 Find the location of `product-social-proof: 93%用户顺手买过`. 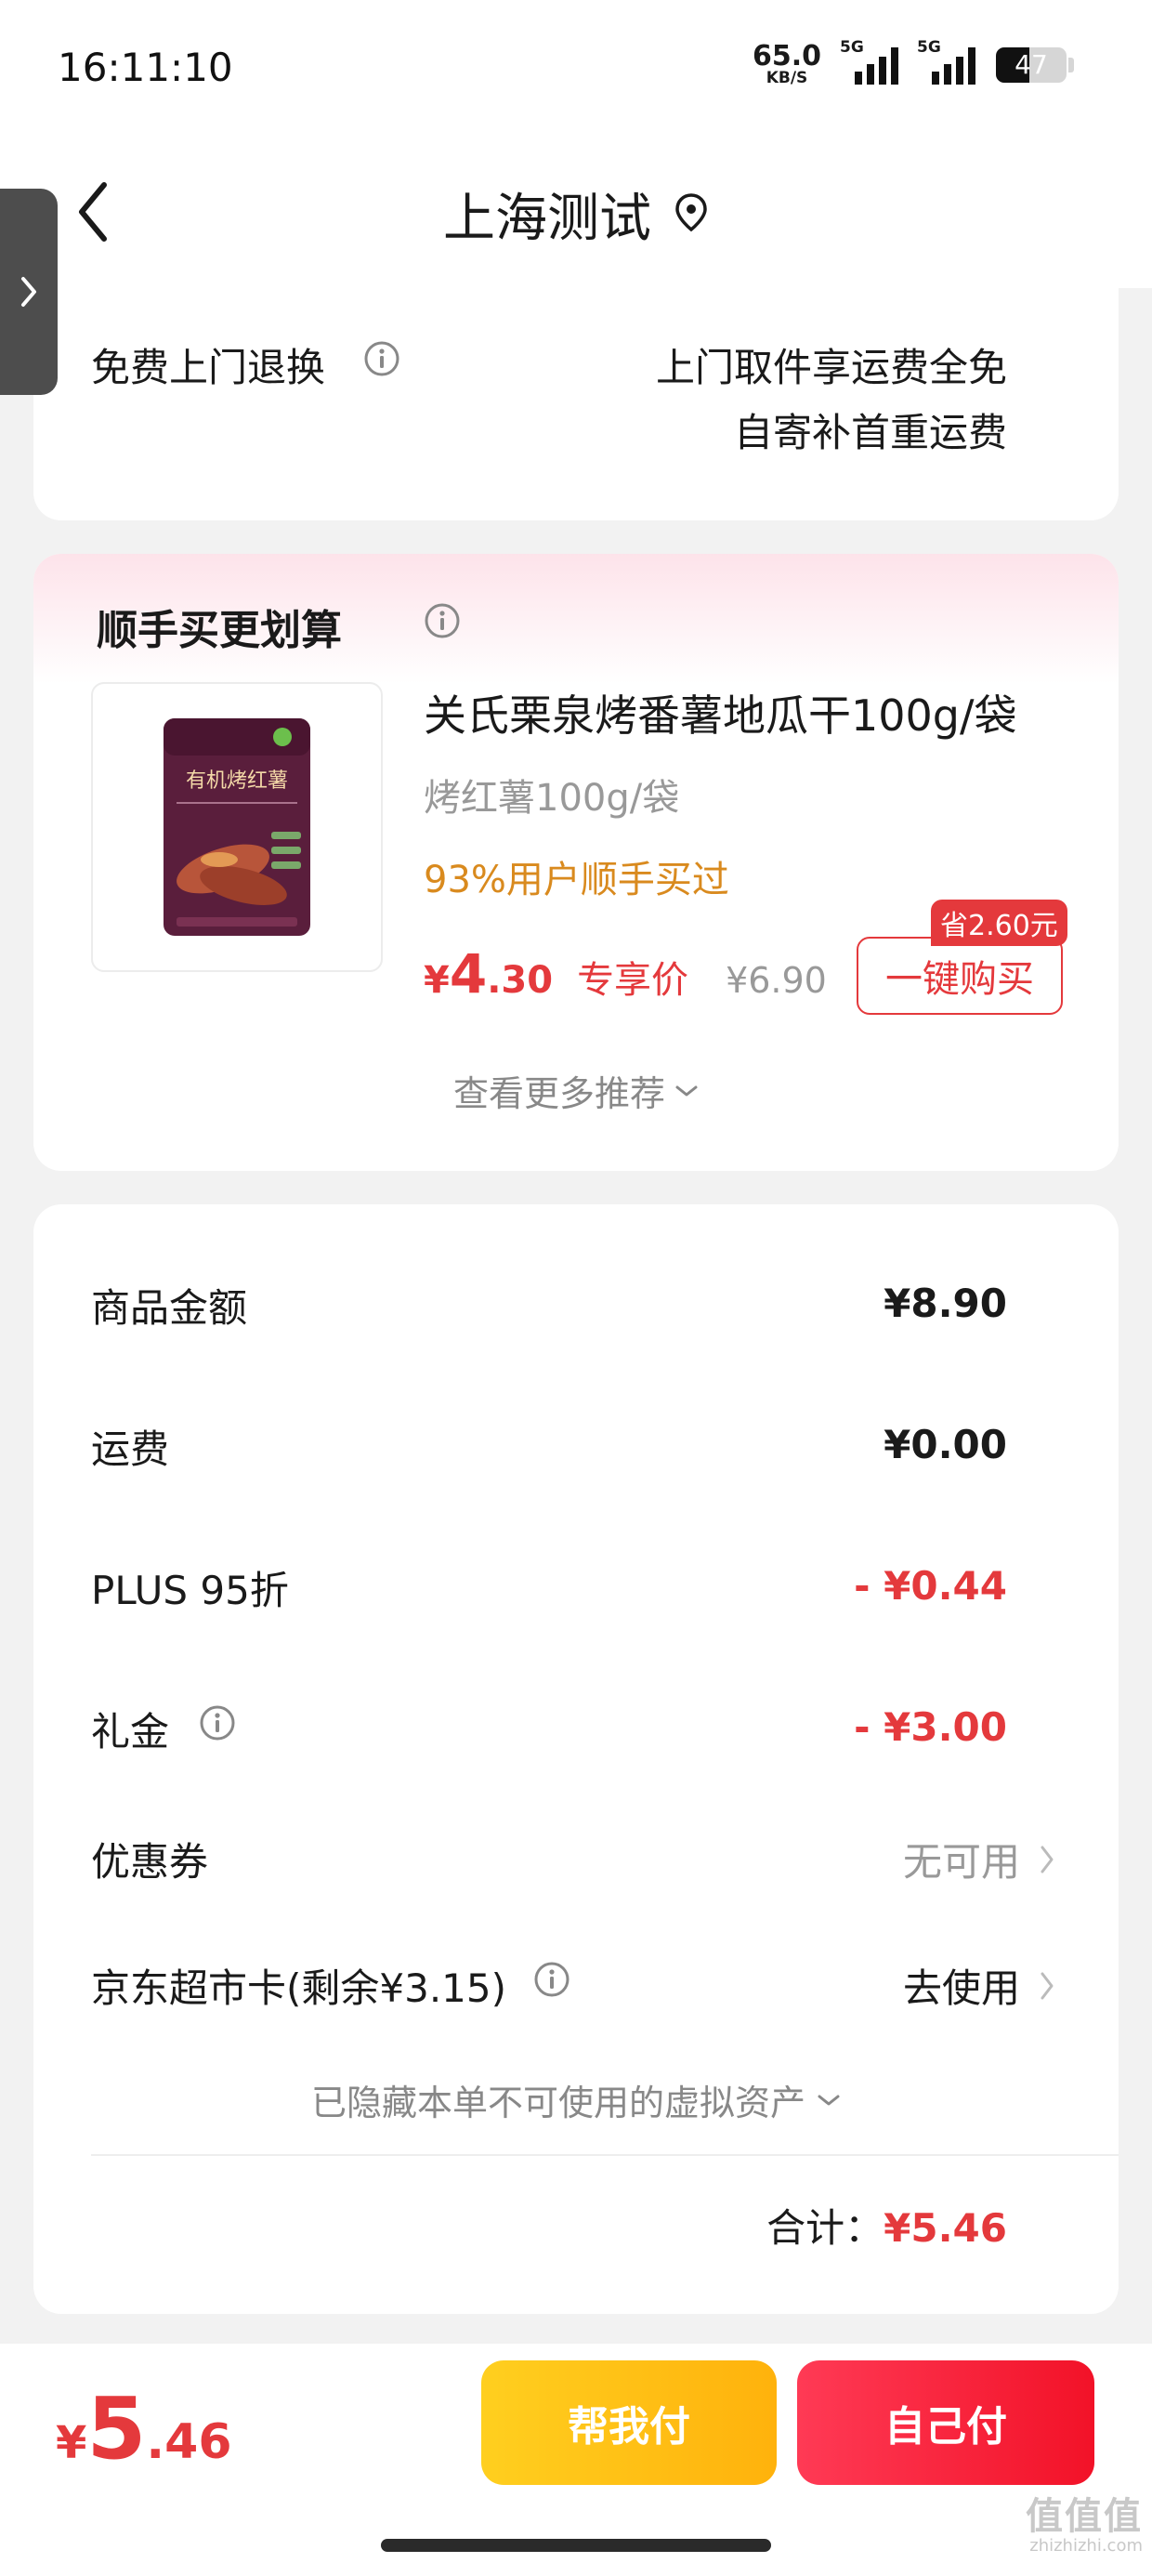

product-social-proof: 93%用户顺手买过 is located at coordinates (576, 880).